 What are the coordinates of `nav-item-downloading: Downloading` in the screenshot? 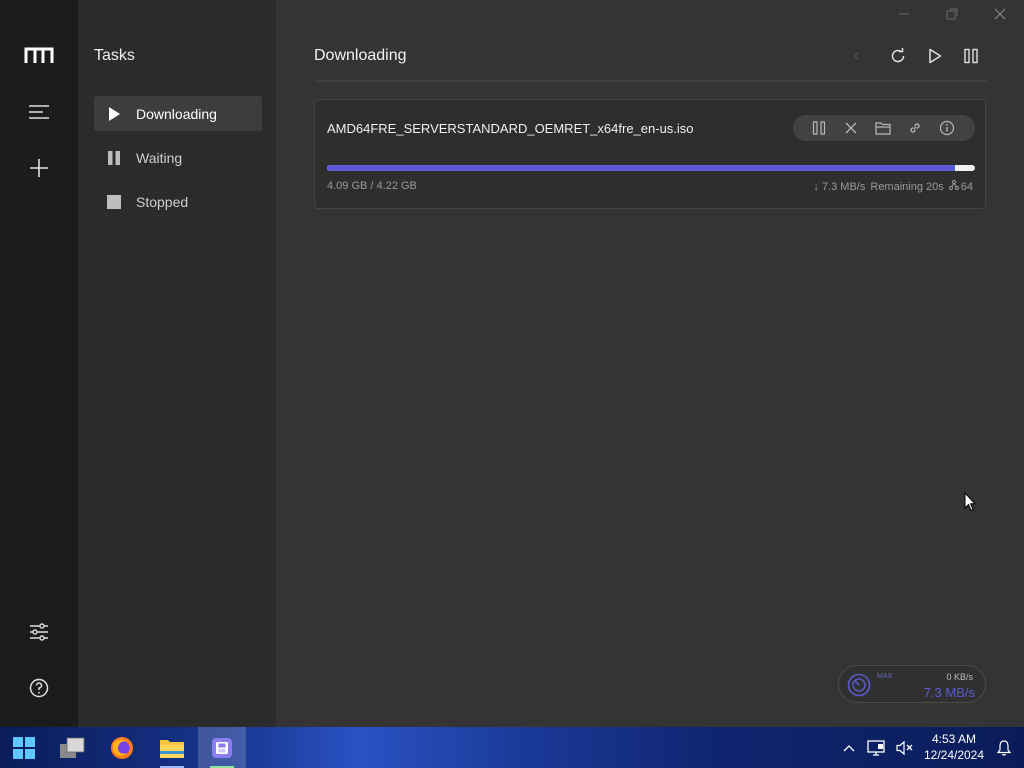 It's located at (178, 113).